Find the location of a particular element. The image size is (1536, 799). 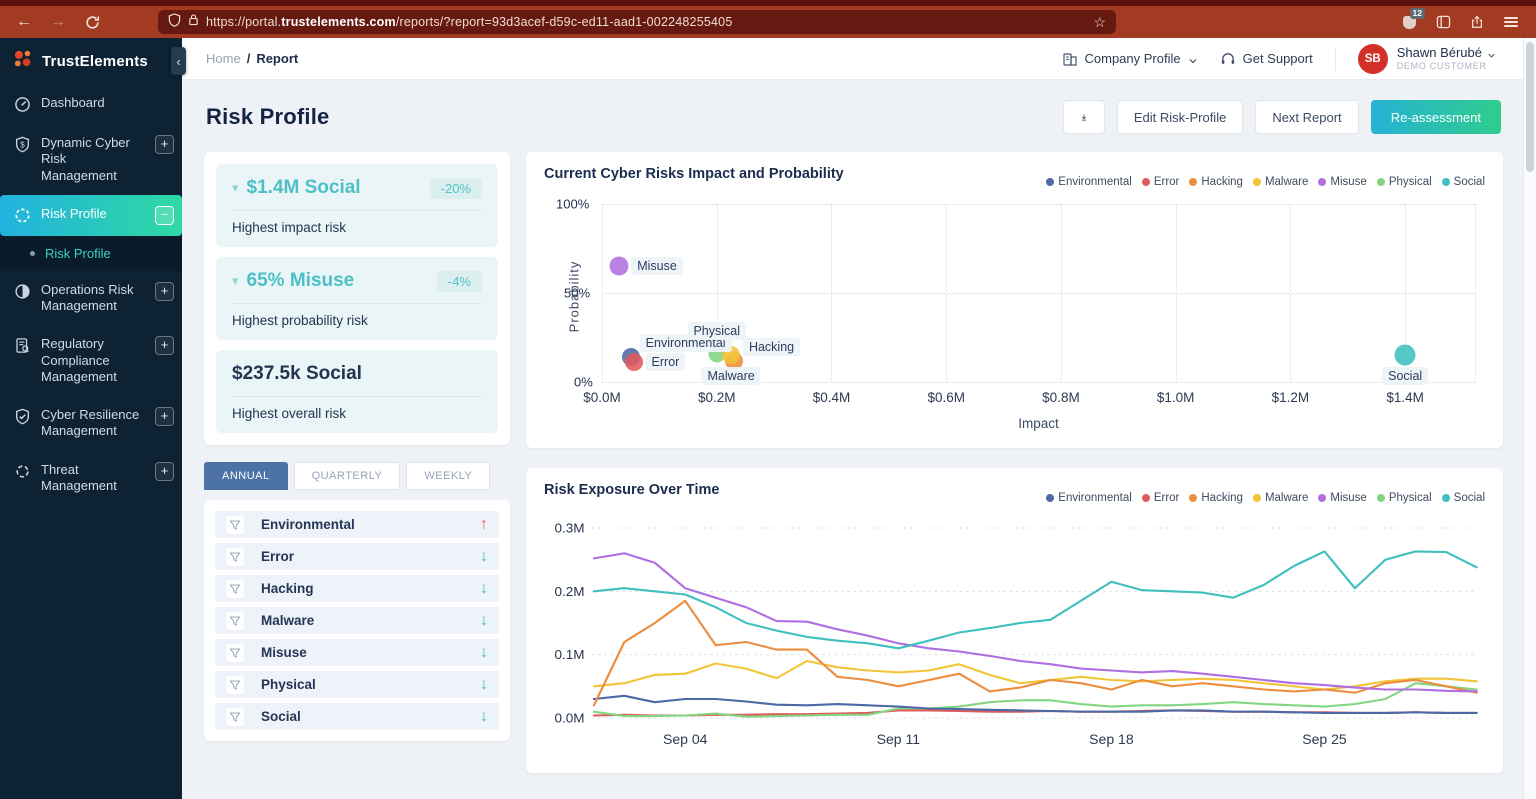

sidebar-item-threat-management: Threat Management + is located at coordinates (91, 478).